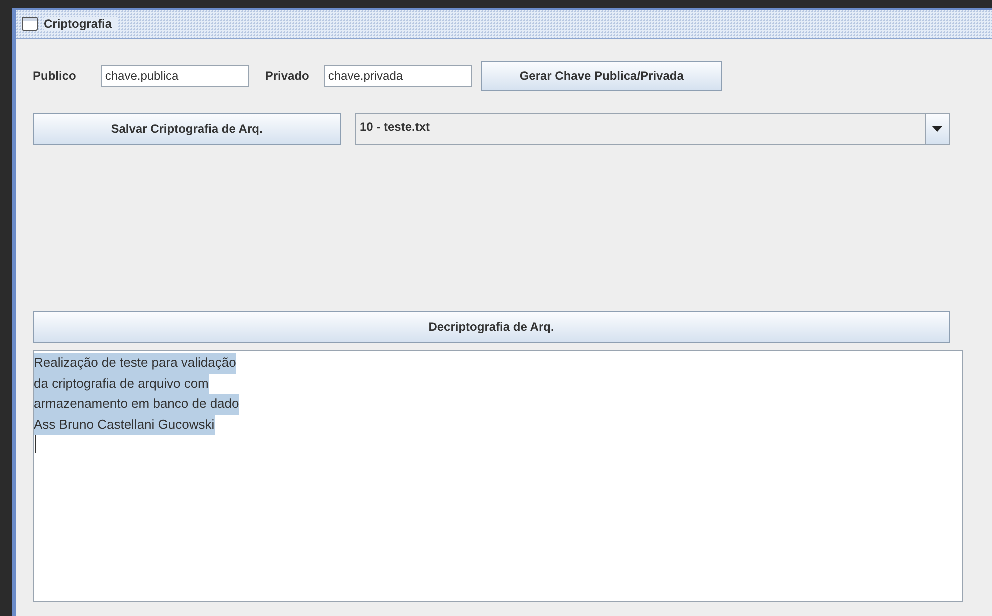 This screenshot has width=992, height=616. What do you see at coordinates (30, 24) in the screenshot?
I see `window-icon` at bounding box center [30, 24].